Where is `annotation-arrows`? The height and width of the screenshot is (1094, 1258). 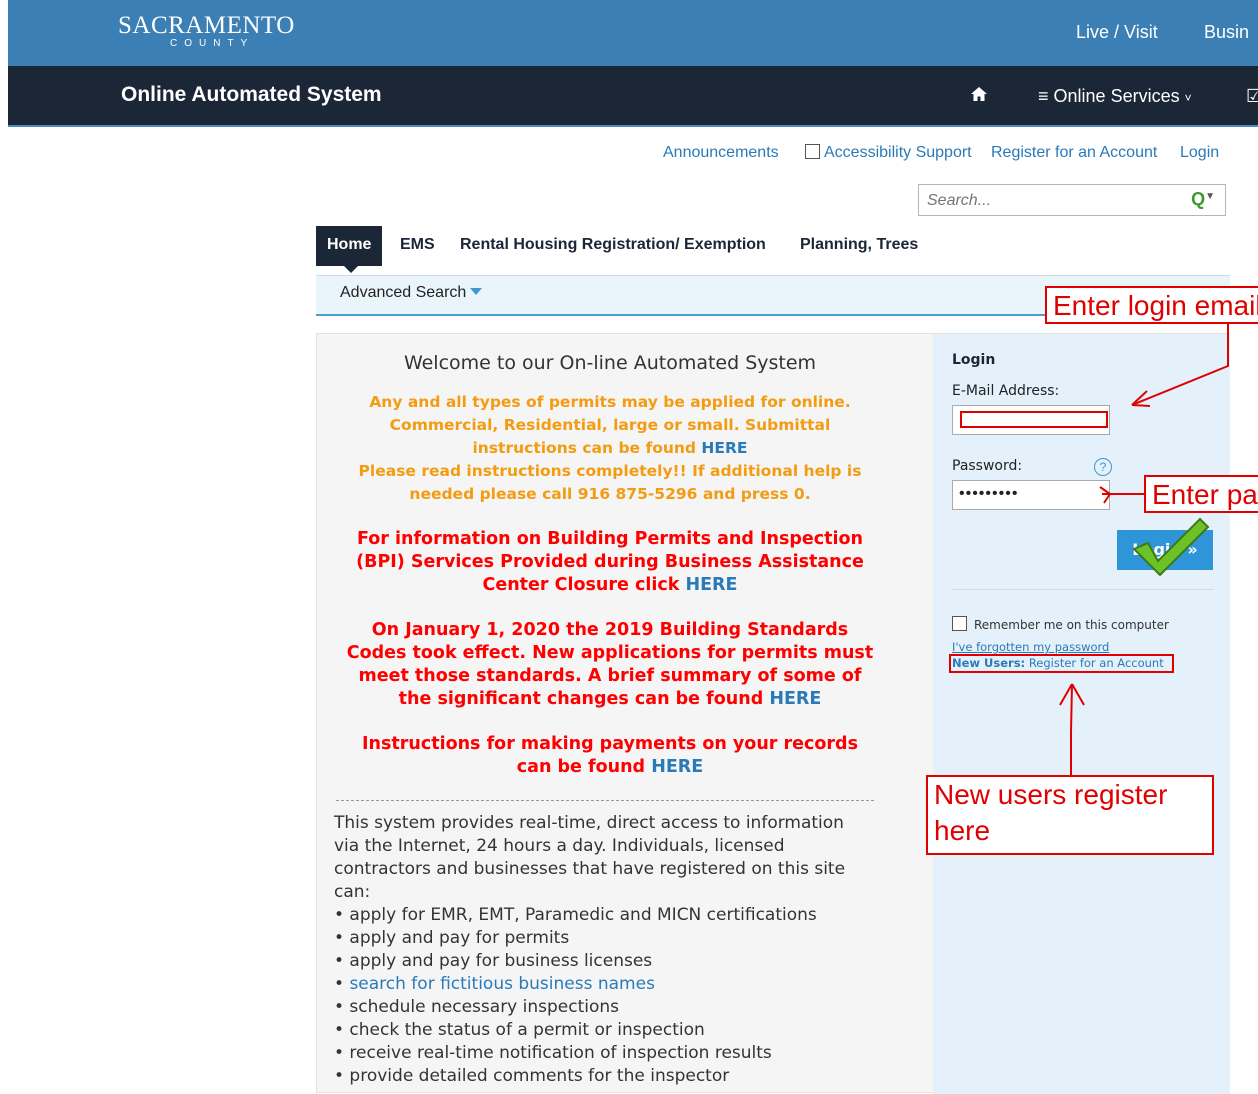 annotation-arrows is located at coordinates (1144, 549).